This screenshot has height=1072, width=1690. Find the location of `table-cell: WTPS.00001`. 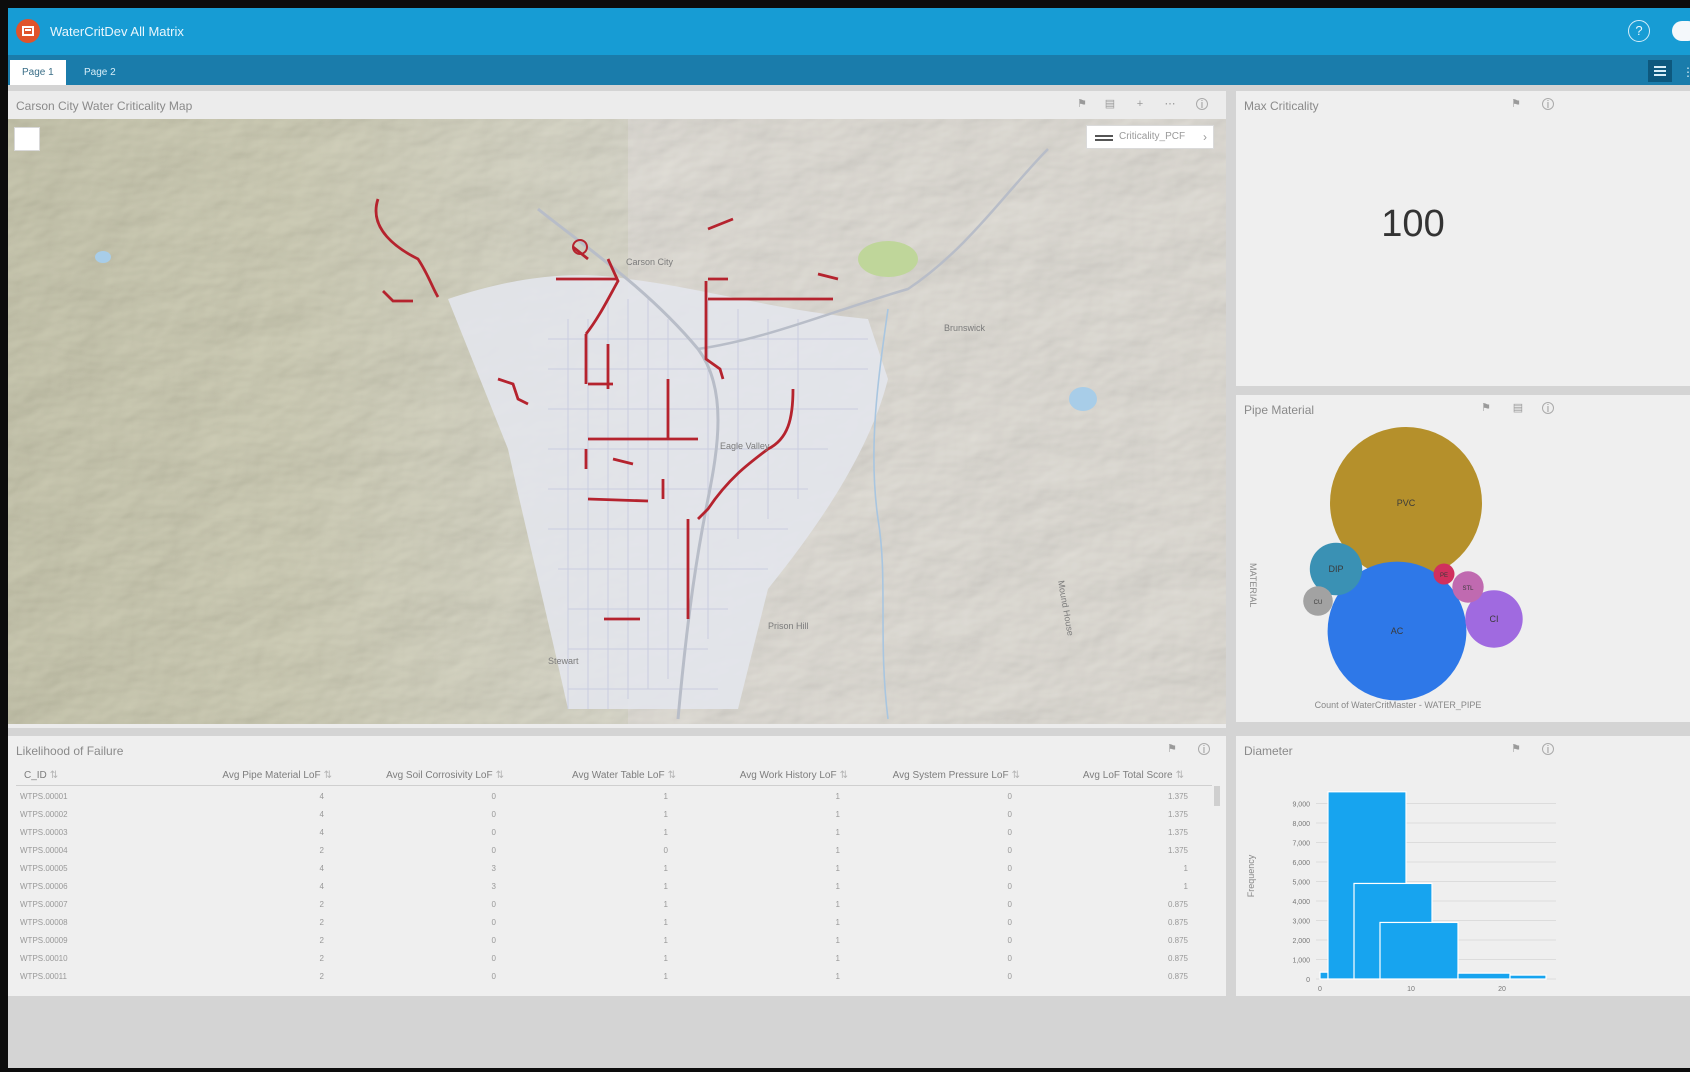

table-cell: WTPS.00001 is located at coordinates (44, 796).